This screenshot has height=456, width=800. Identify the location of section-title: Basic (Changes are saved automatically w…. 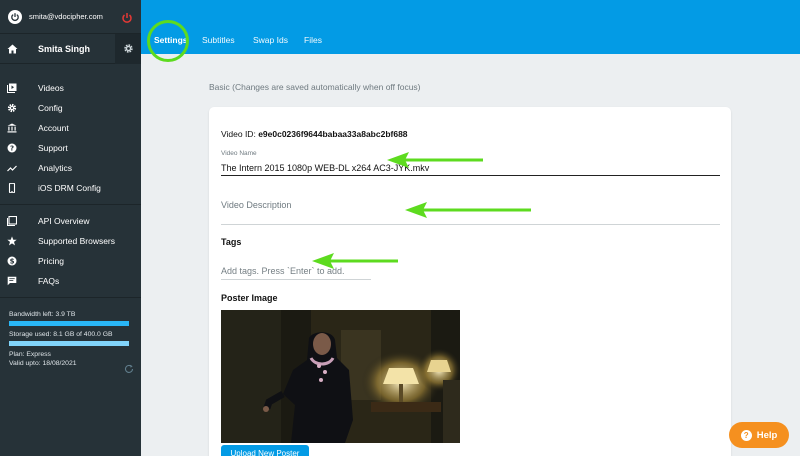
(315, 87).